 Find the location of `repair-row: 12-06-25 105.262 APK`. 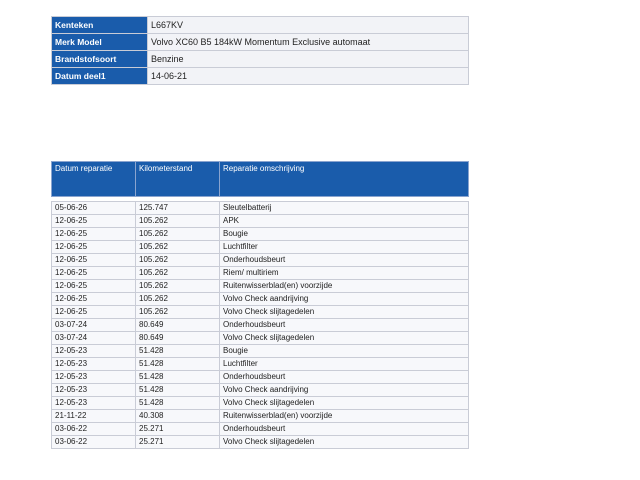

repair-row: 12-06-25 105.262 APK is located at coordinates (260, 221).